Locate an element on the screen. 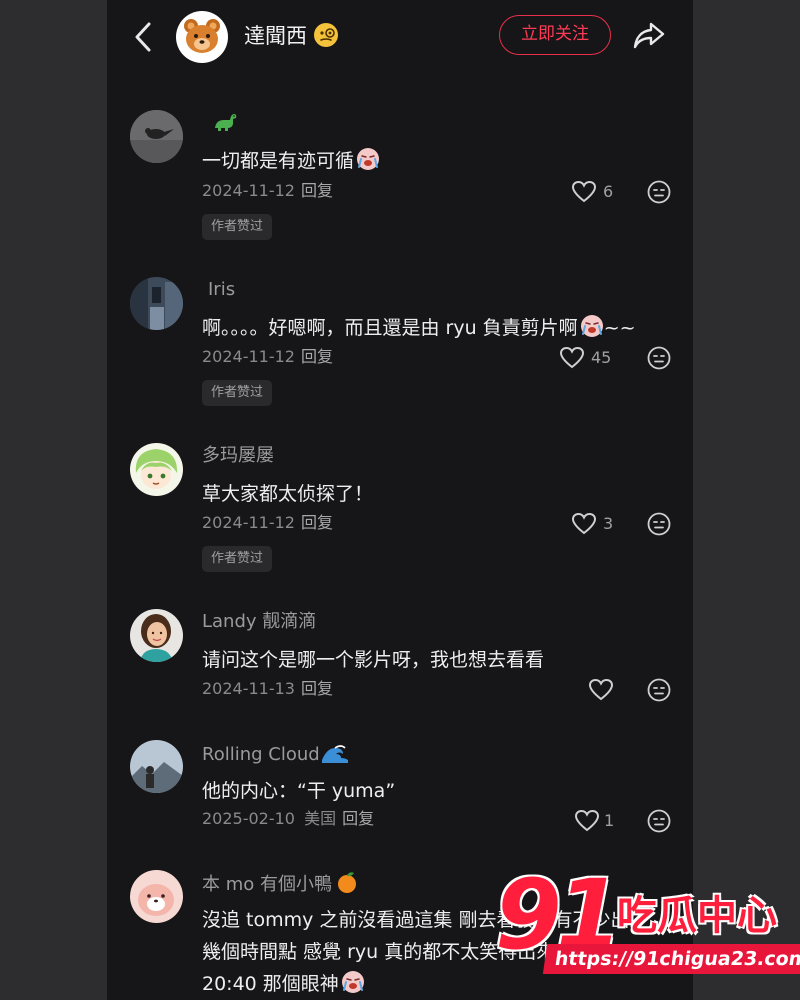  woman-portrait-icon is located at coordinates (156, 635).